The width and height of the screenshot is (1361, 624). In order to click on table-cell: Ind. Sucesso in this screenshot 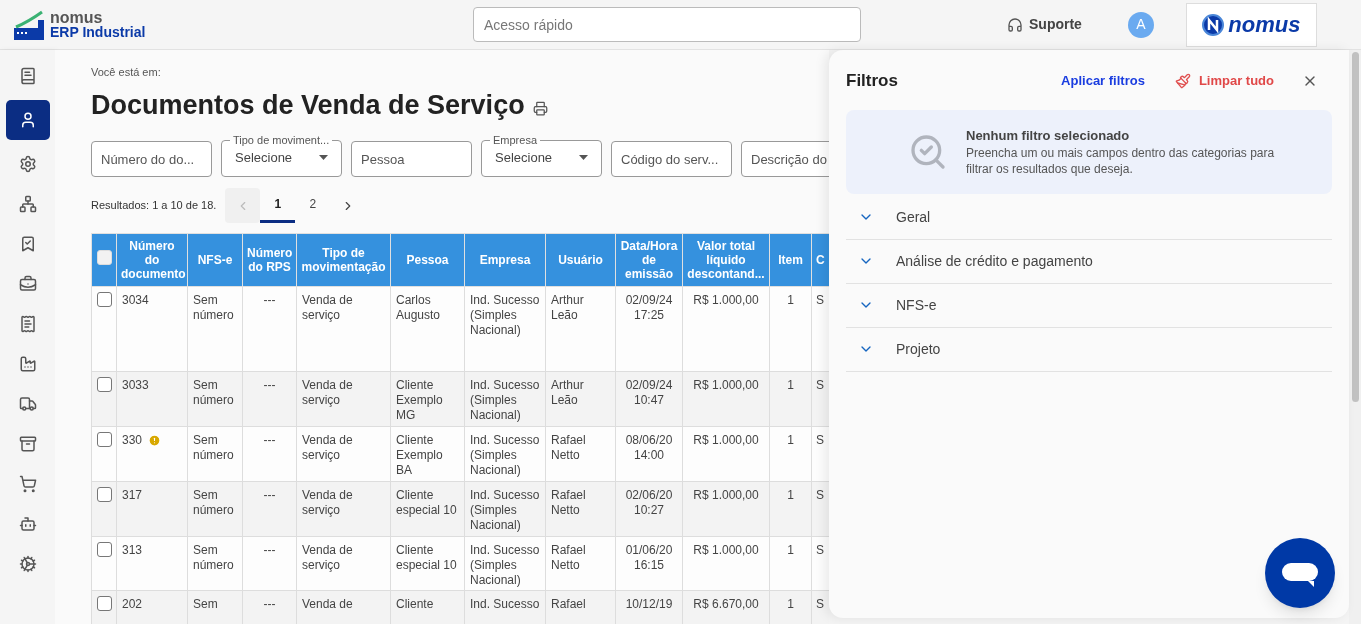, I will do `click(505, 604)`.